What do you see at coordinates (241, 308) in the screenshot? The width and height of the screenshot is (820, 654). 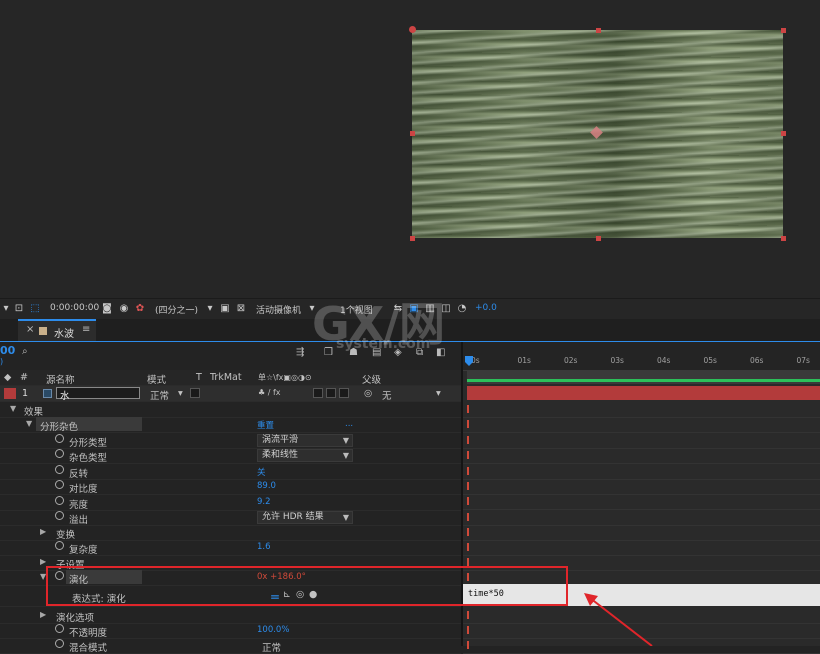 I see `toggle-mask-icon: ⊠` at bounding box center [241, 308].